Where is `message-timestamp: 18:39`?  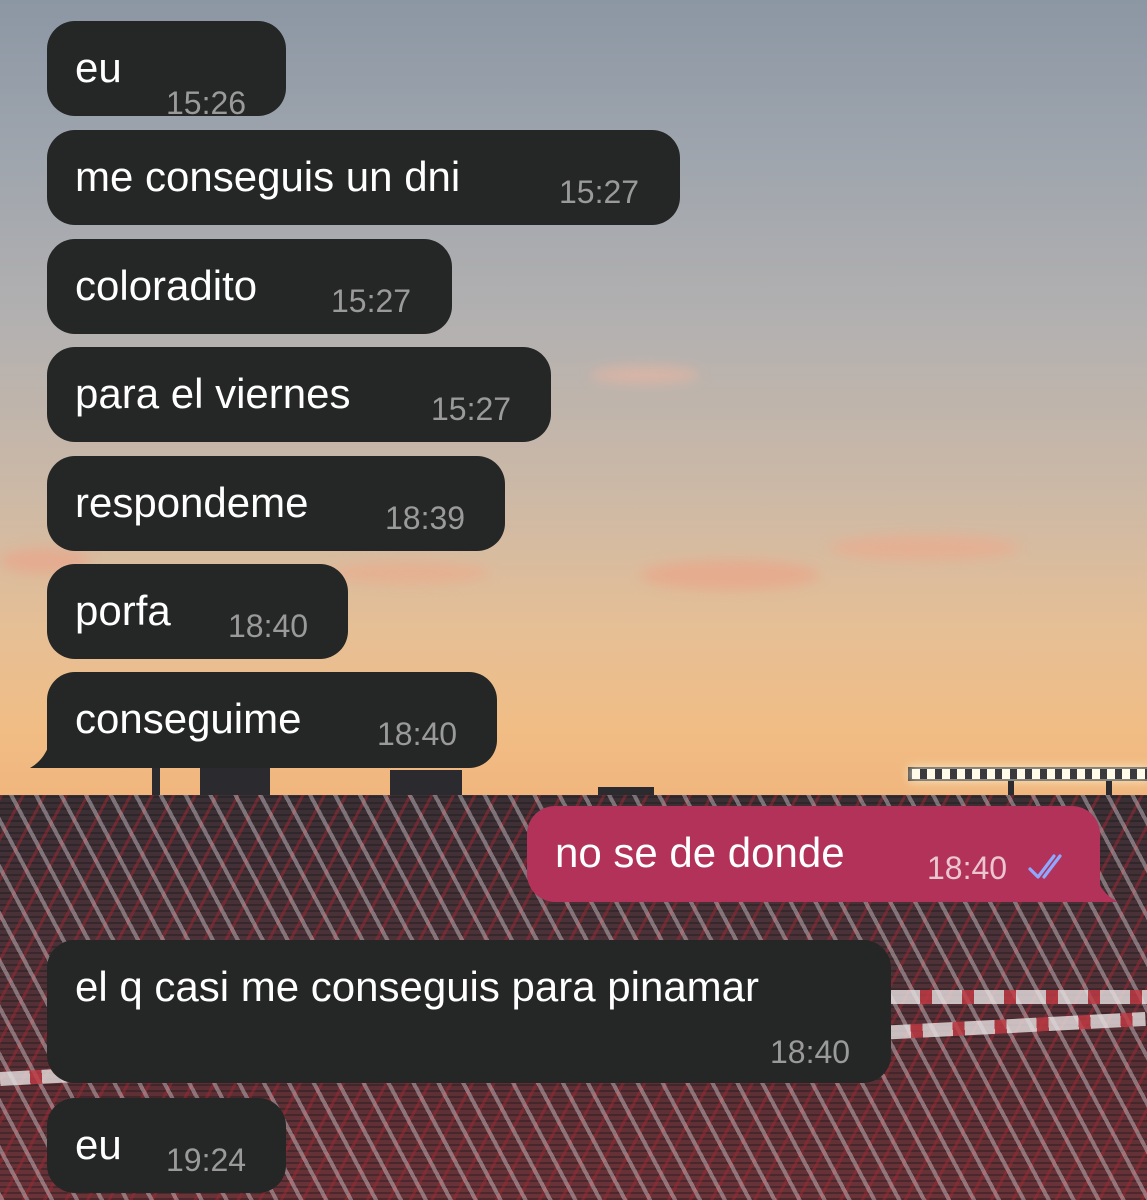
message-timestamp: 18:39 is located at coordinates (425, 518).